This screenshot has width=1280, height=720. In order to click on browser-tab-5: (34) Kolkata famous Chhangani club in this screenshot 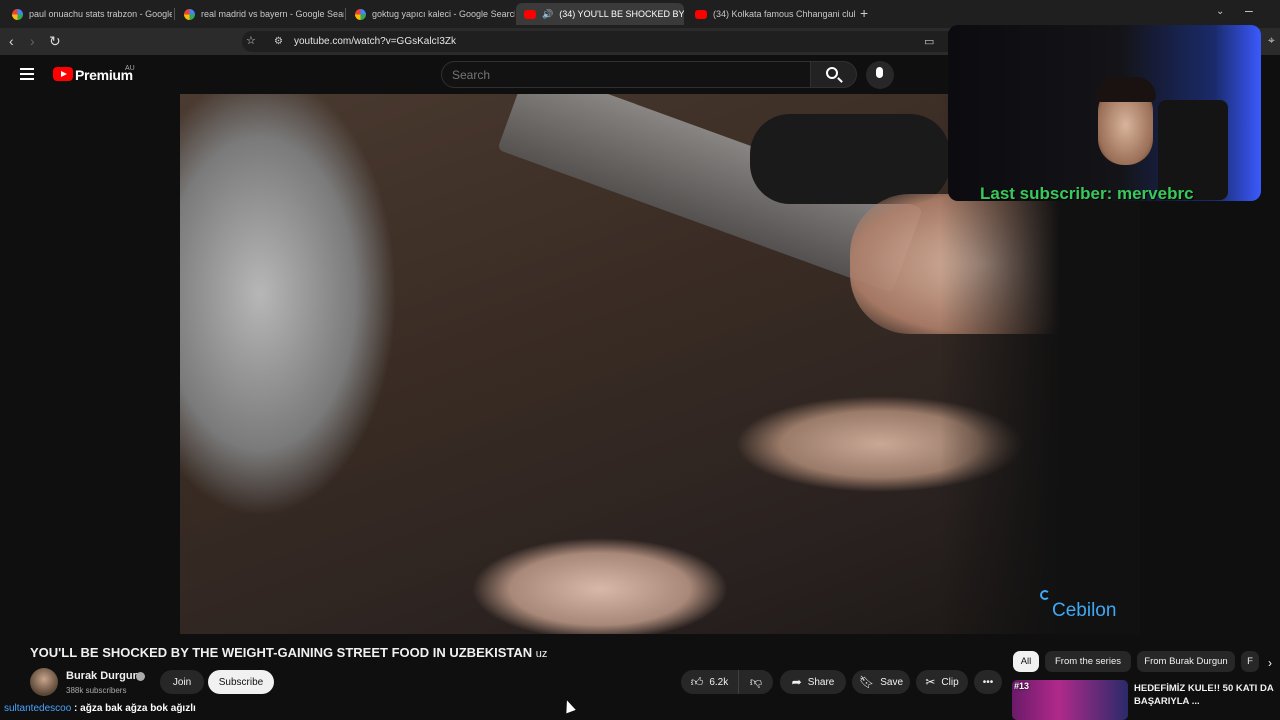, I will do `click(771, 14)`.